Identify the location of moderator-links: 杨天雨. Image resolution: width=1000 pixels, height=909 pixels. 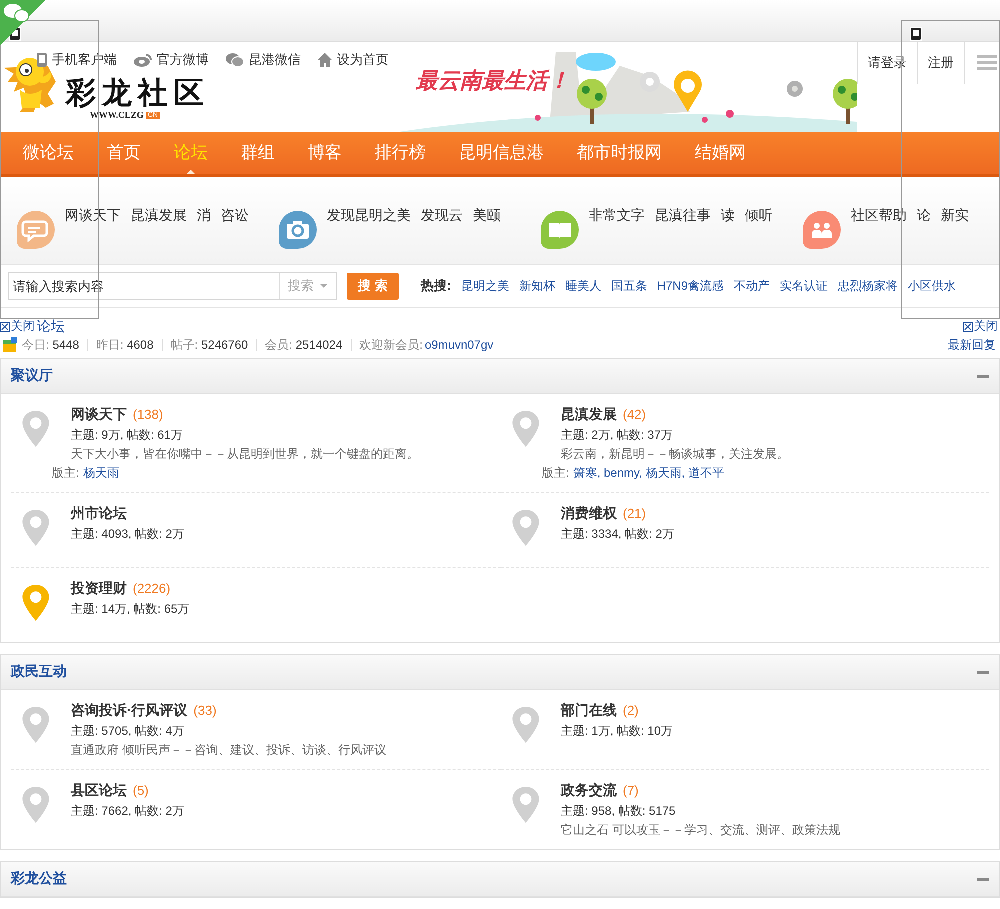
(101, 473).